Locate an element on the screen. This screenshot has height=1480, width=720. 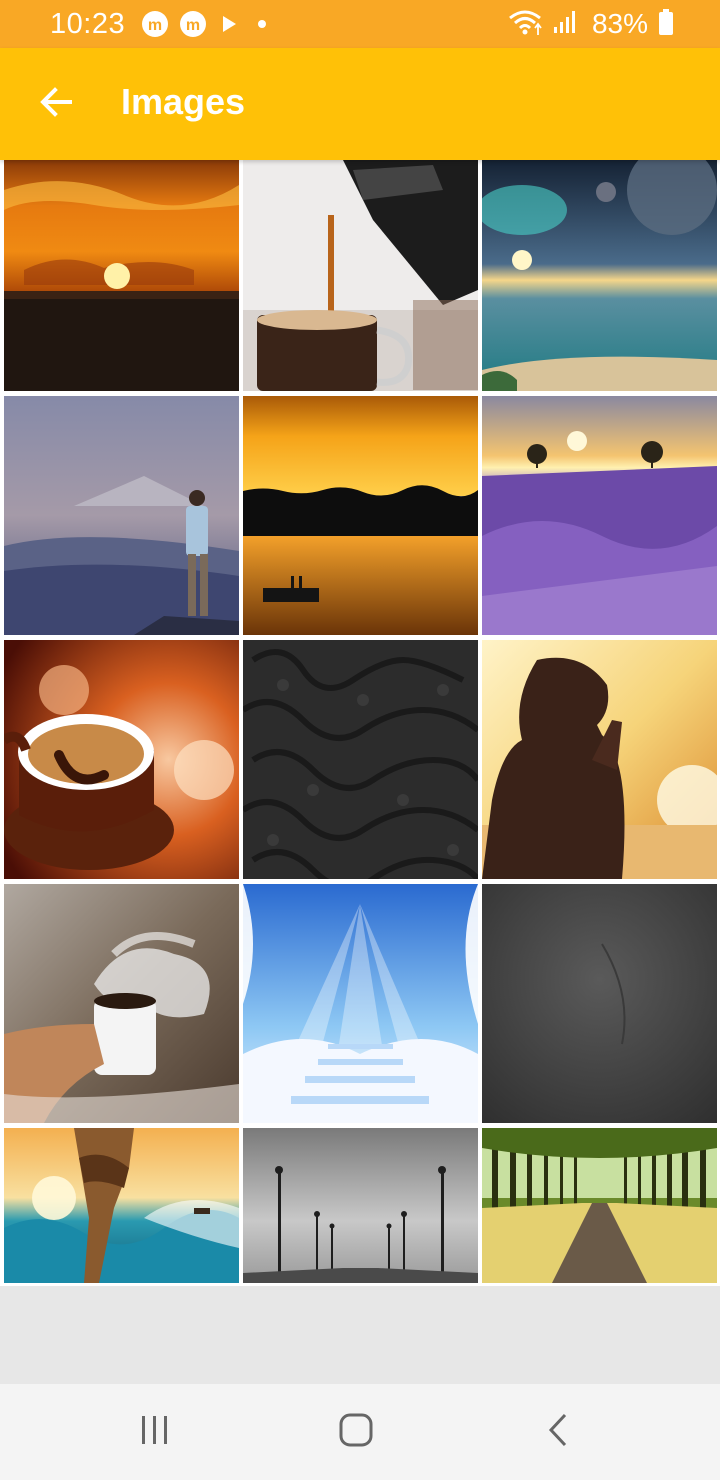
image-tile-coffee-cup-smile is located at coordinates (121, 759).